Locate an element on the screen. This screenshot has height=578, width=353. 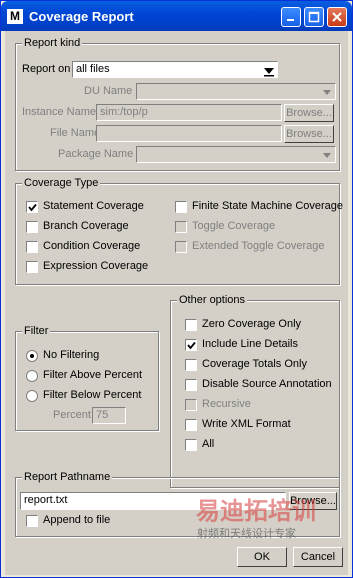
file-name-label: File Name is located at coordinates (75, 133).